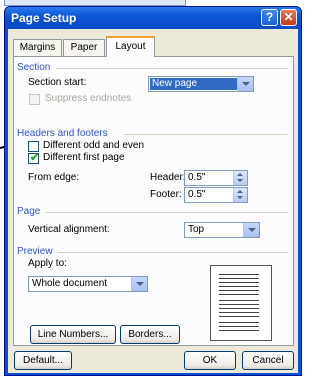  What do you see at coordinates (84, 47) in the screenshot?
I see `tab-paper: Paper` at bounding box center [84, 47].